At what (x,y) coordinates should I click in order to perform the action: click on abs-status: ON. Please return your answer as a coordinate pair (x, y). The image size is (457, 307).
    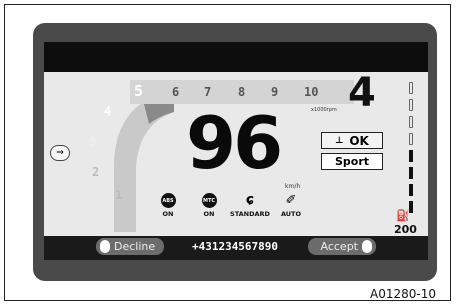
    Looking at the image, I should click on (168, 214).